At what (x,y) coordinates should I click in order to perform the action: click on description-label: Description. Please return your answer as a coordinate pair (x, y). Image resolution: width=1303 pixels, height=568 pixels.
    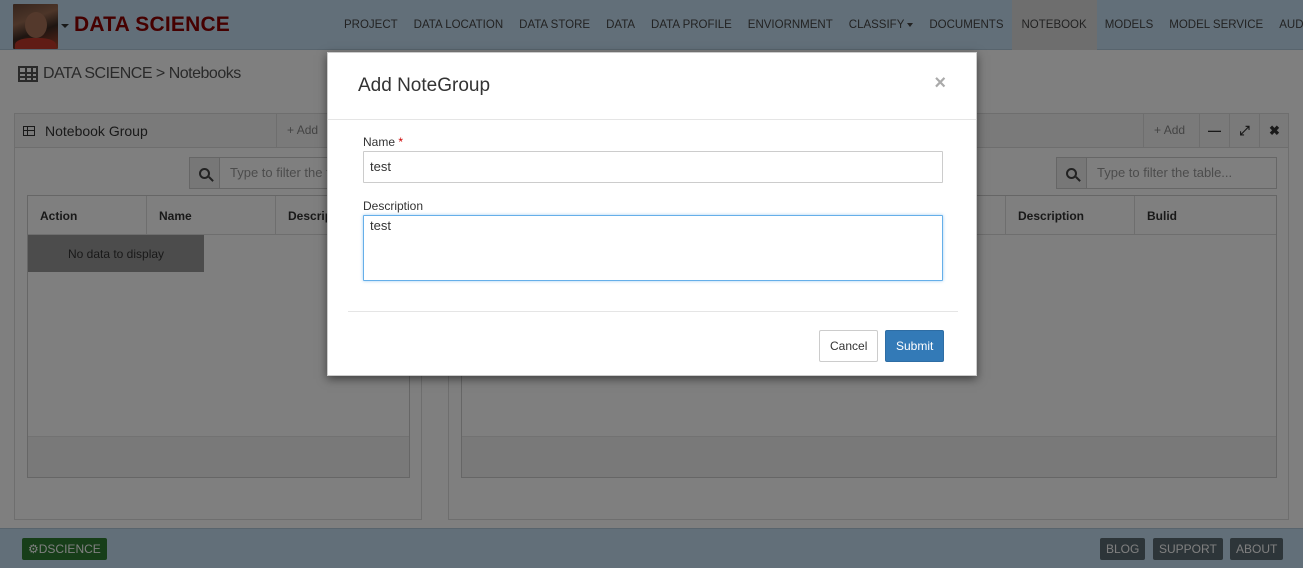
    Looking at the image, I should click on (393, 206).